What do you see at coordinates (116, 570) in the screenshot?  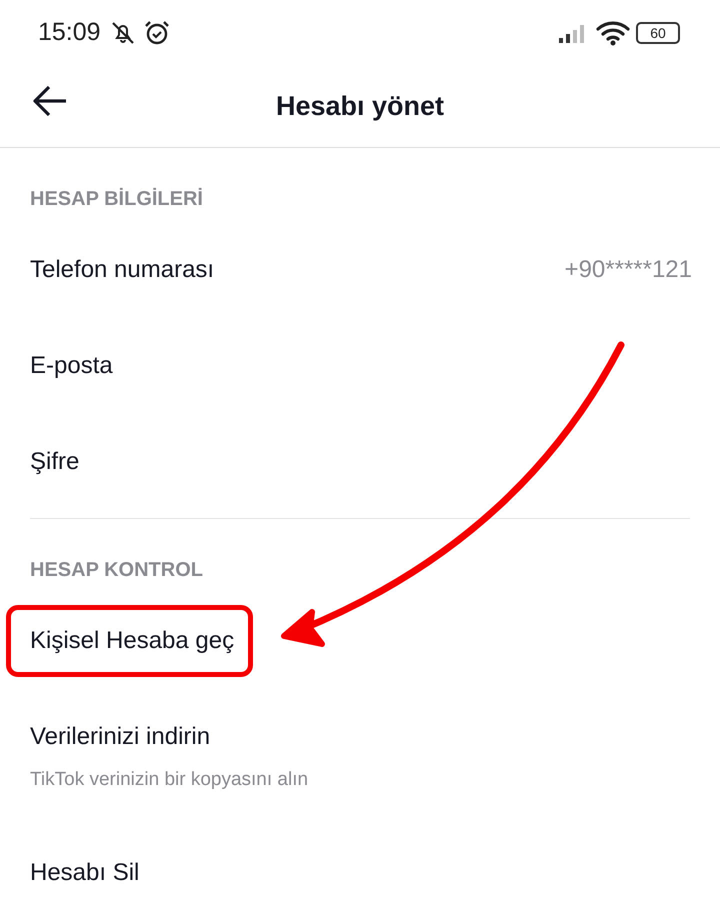 I see `section-header: HESAP KONTROL` at bounding box center [116, 570].